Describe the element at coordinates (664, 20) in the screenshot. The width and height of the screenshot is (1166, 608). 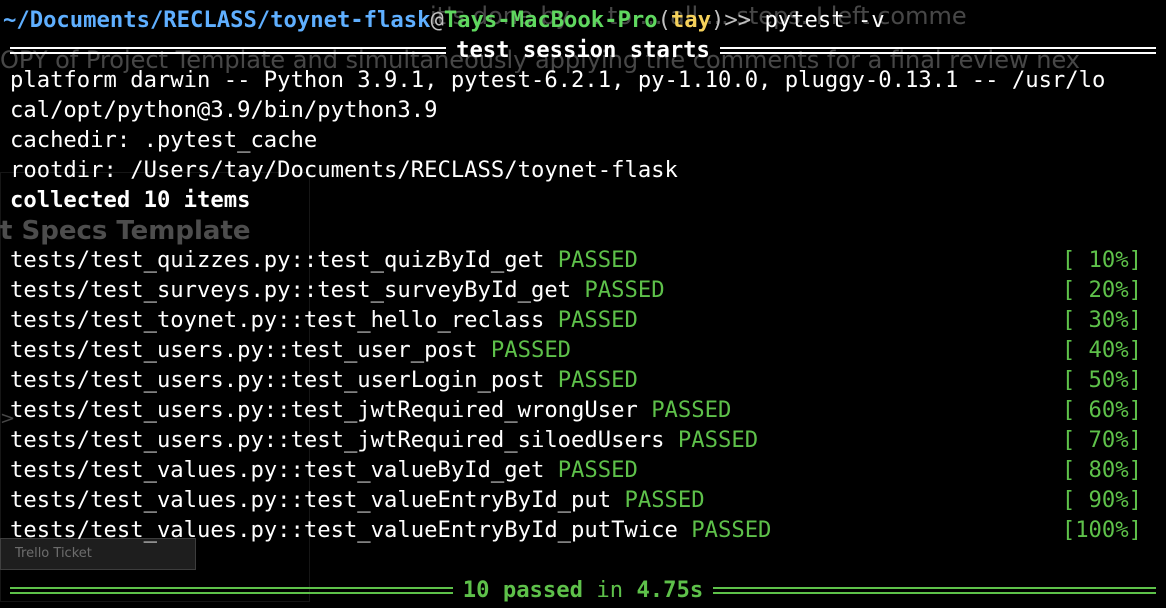
I see `prompt-paren-open: (` at that location.